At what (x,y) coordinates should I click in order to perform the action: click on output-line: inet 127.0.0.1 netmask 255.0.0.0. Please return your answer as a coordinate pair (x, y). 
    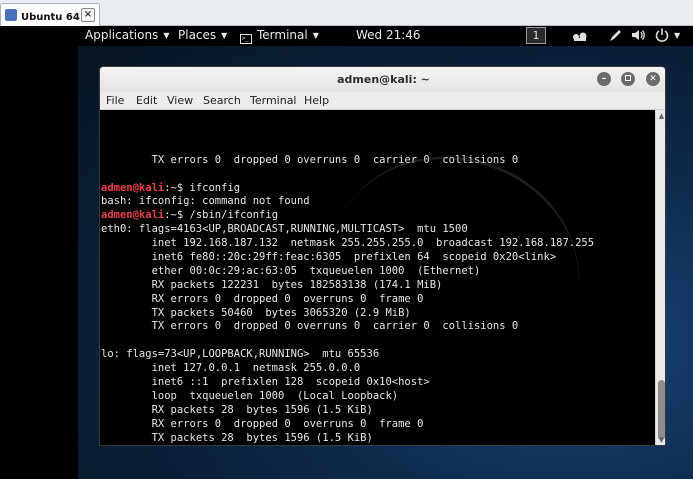
    Looking at the image, I should click on (231, 368).